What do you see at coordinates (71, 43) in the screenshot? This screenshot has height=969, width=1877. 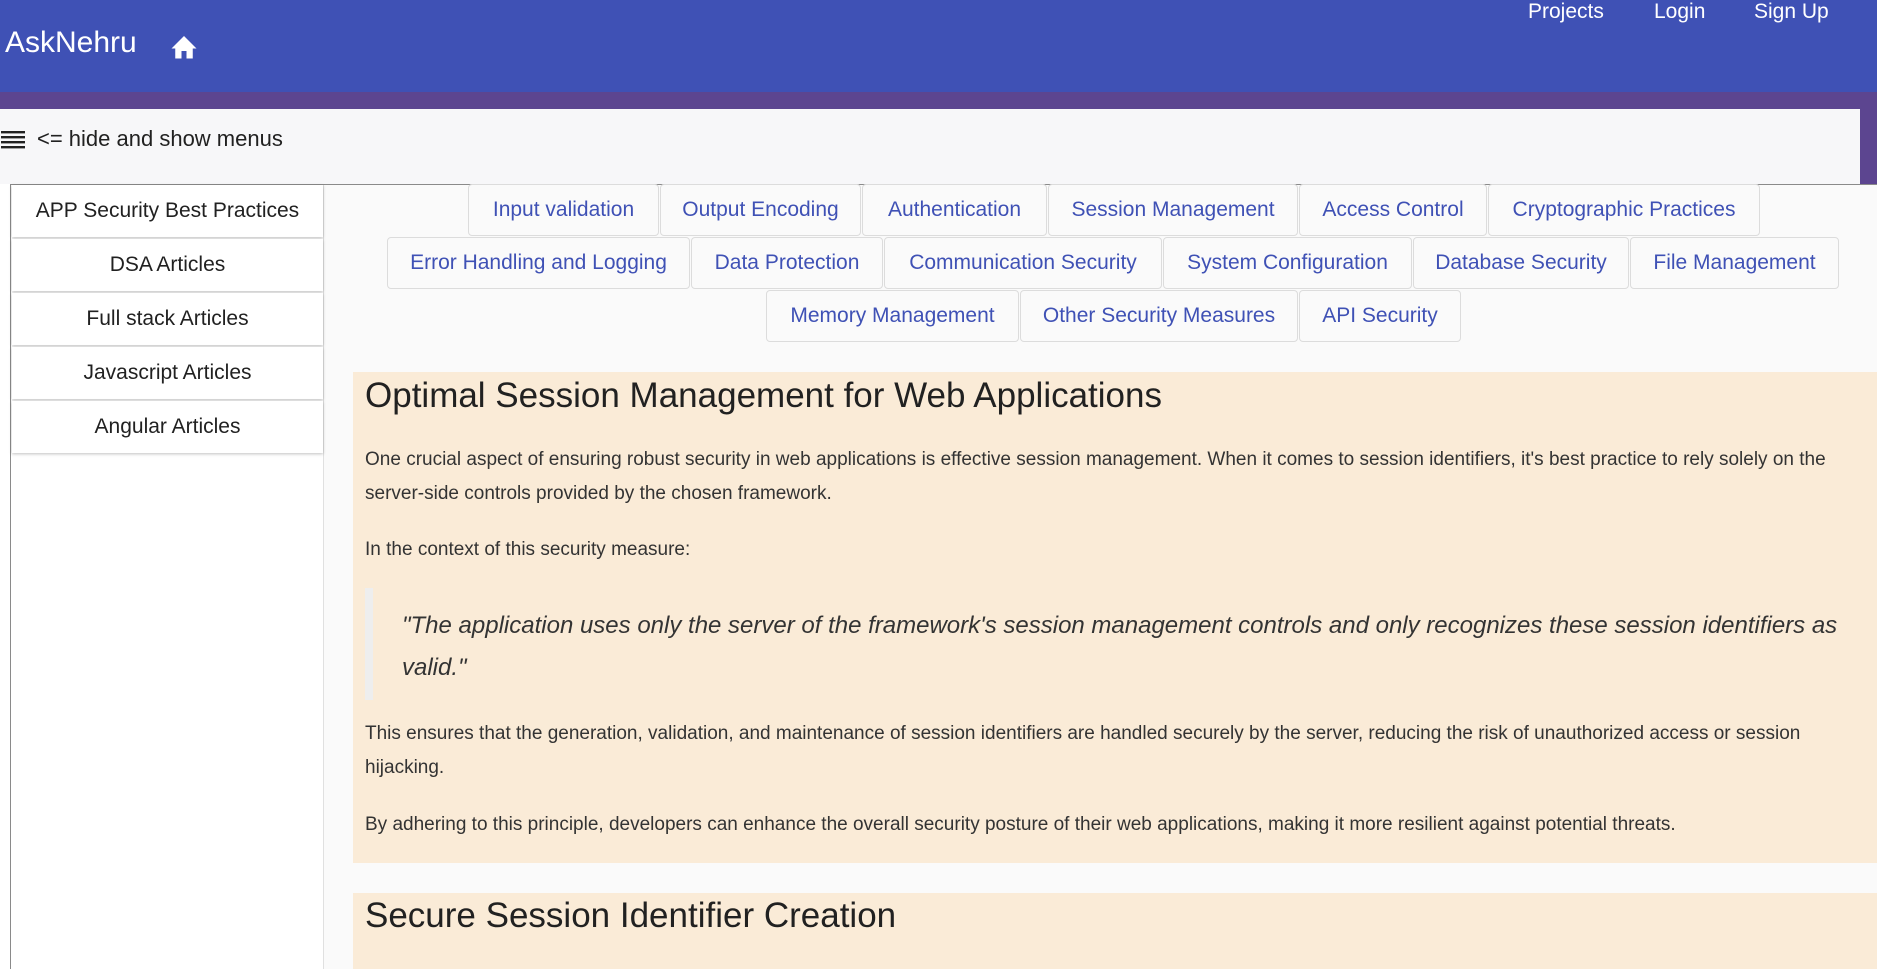 I see `brand-logo-text: AskNehru` at bounding box center [71, 43].